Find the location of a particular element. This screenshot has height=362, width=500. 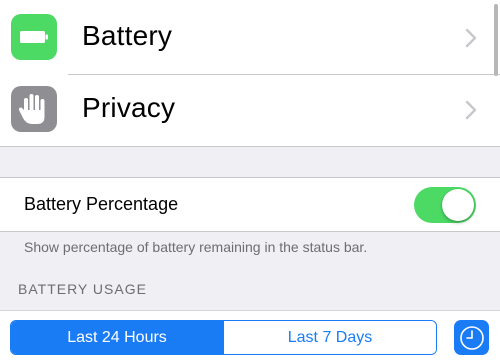

battery-icon is located at coordinates (34, 37).